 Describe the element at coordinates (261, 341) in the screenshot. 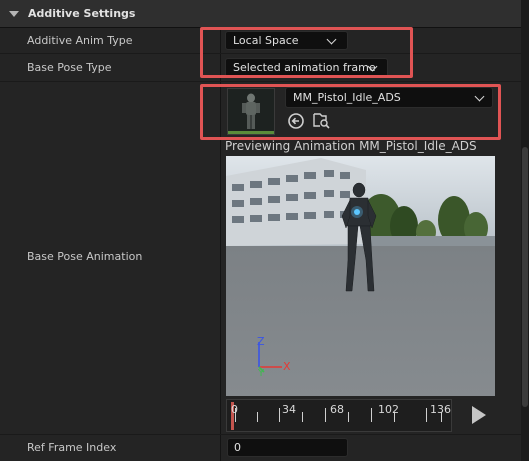

I see `axis-z-label: Z` at that location.